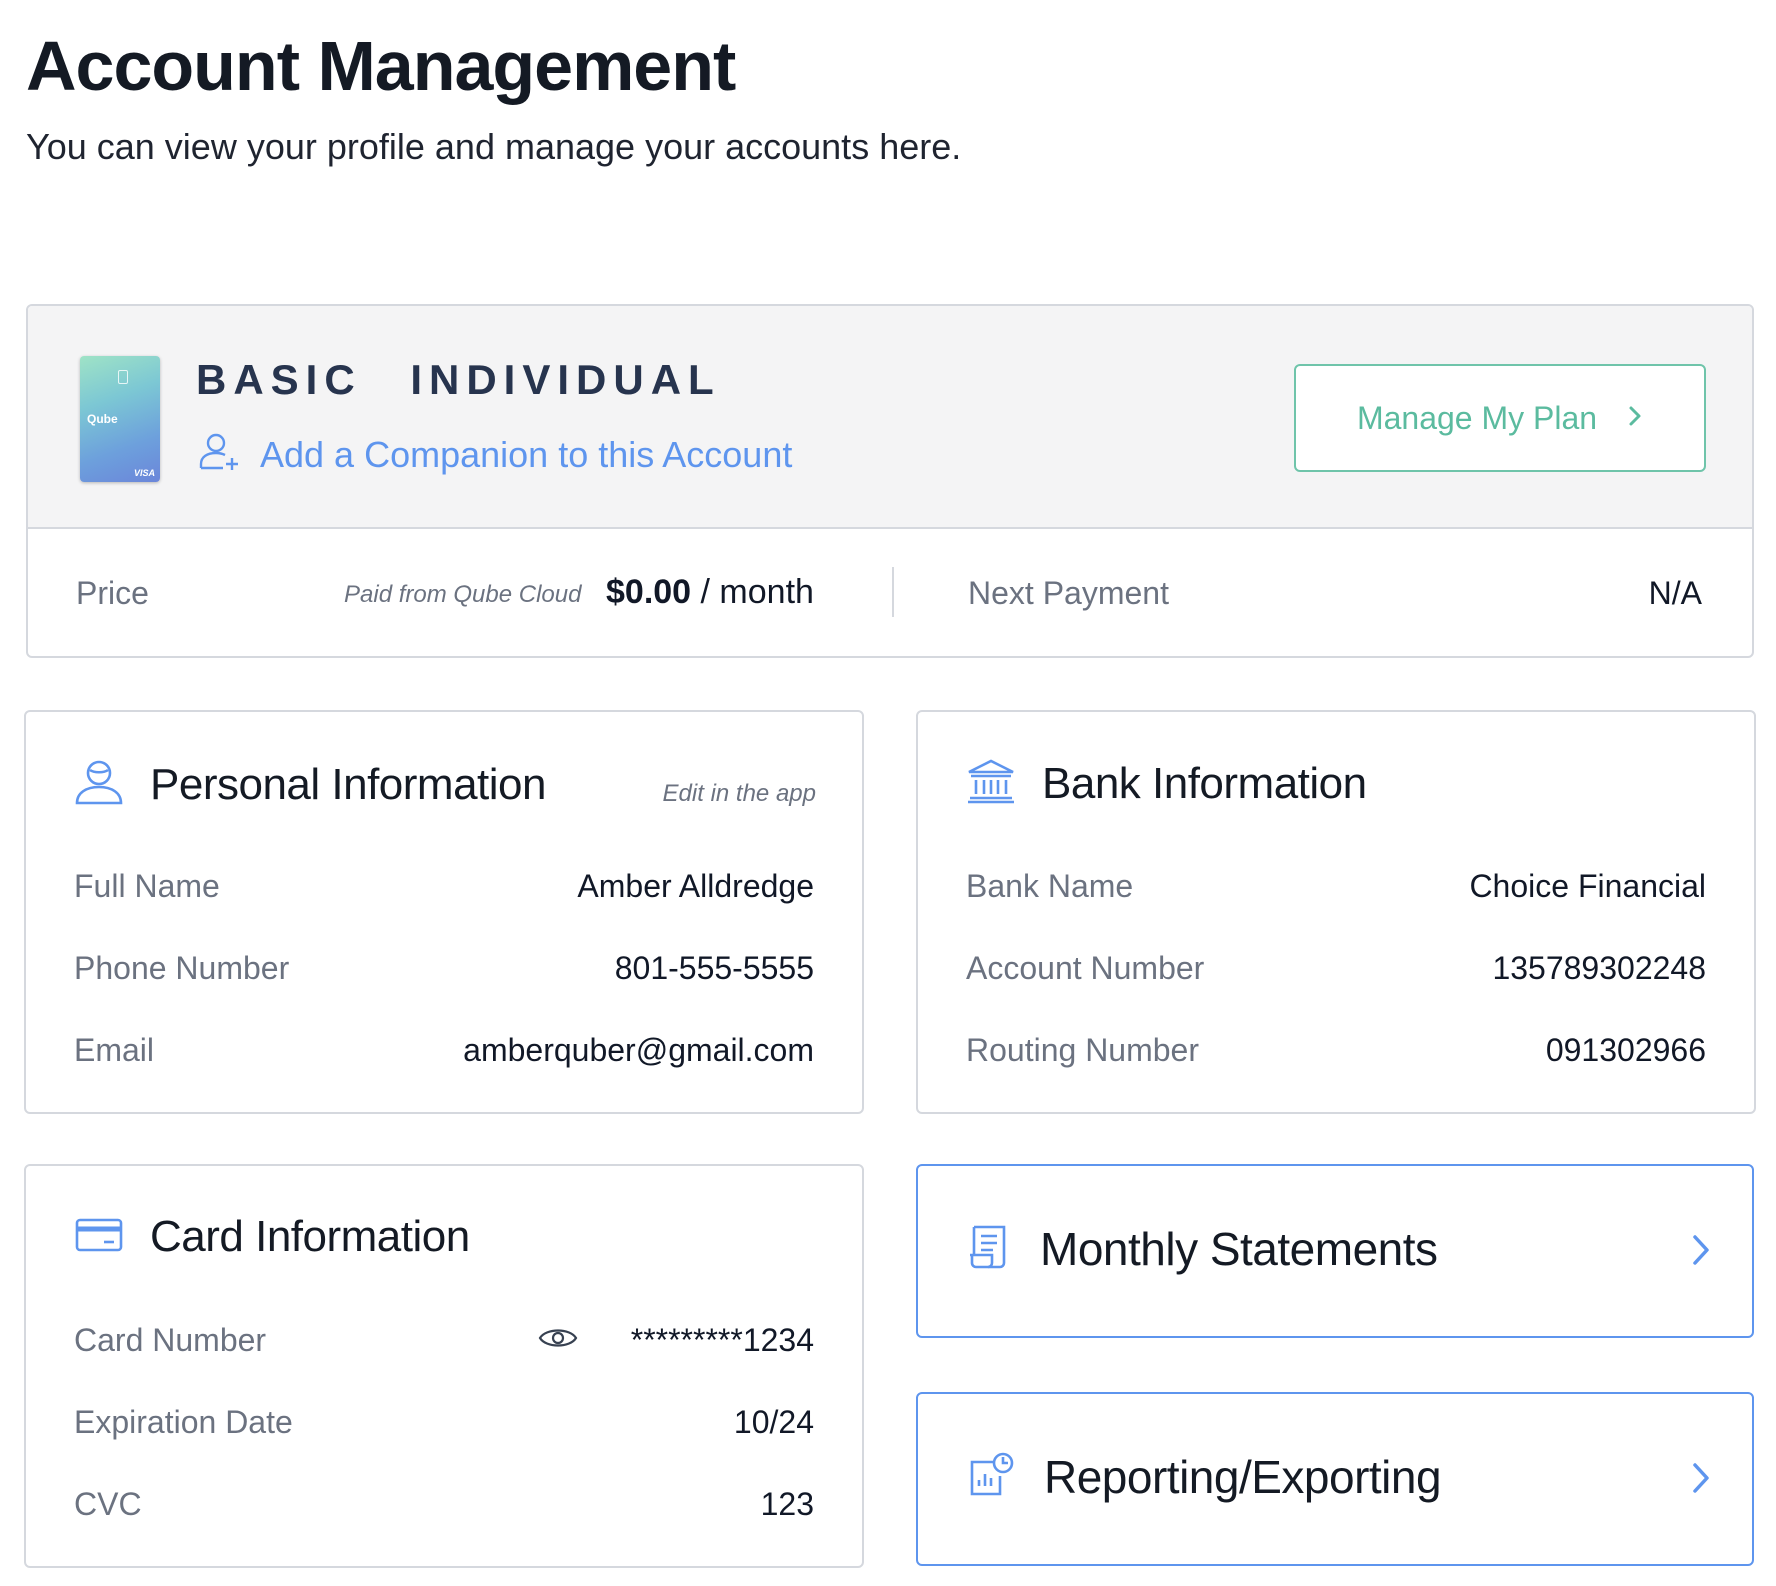 This screenshot has height=1586, width=1776. What do you see at coordinates (991, 783) in the screenshot?
I see `bank-icon` at bounding box center [991, 783].